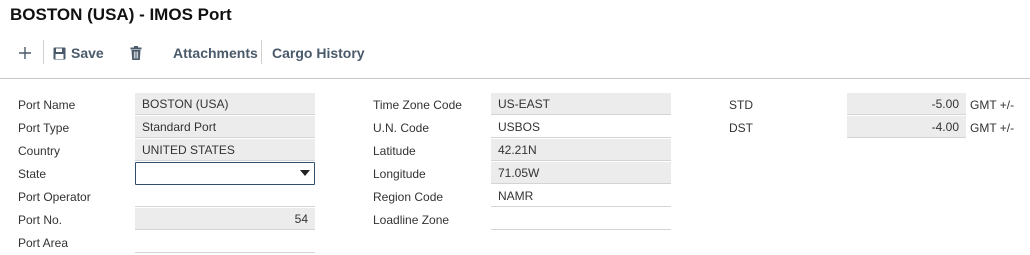 This screenshot has width=1030, height=255. What do you see at coordinates (515, 78) in the screenshot?
I see `toolbar-divider-line` at bounding box center [515, 78].